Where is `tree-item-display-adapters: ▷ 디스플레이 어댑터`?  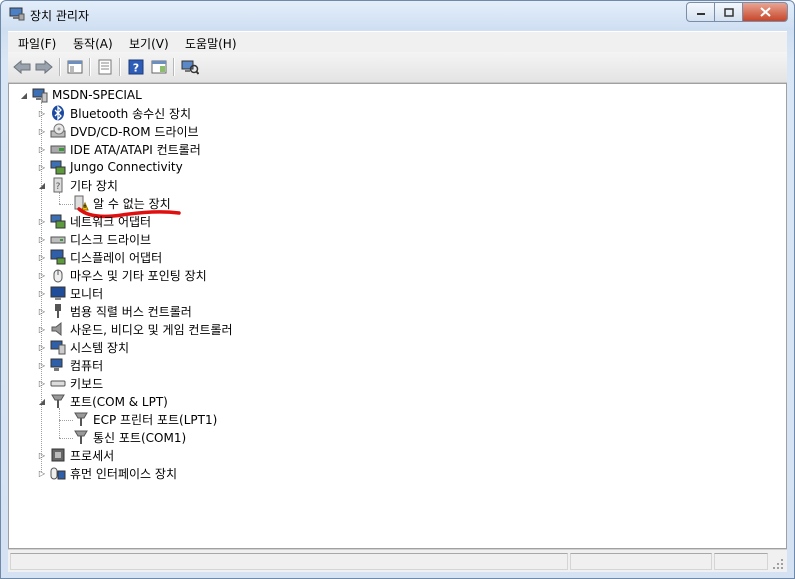 tree-item-display-adapters: ▷ 디스플레이 어댑터 is located at coordinates (99, 257).